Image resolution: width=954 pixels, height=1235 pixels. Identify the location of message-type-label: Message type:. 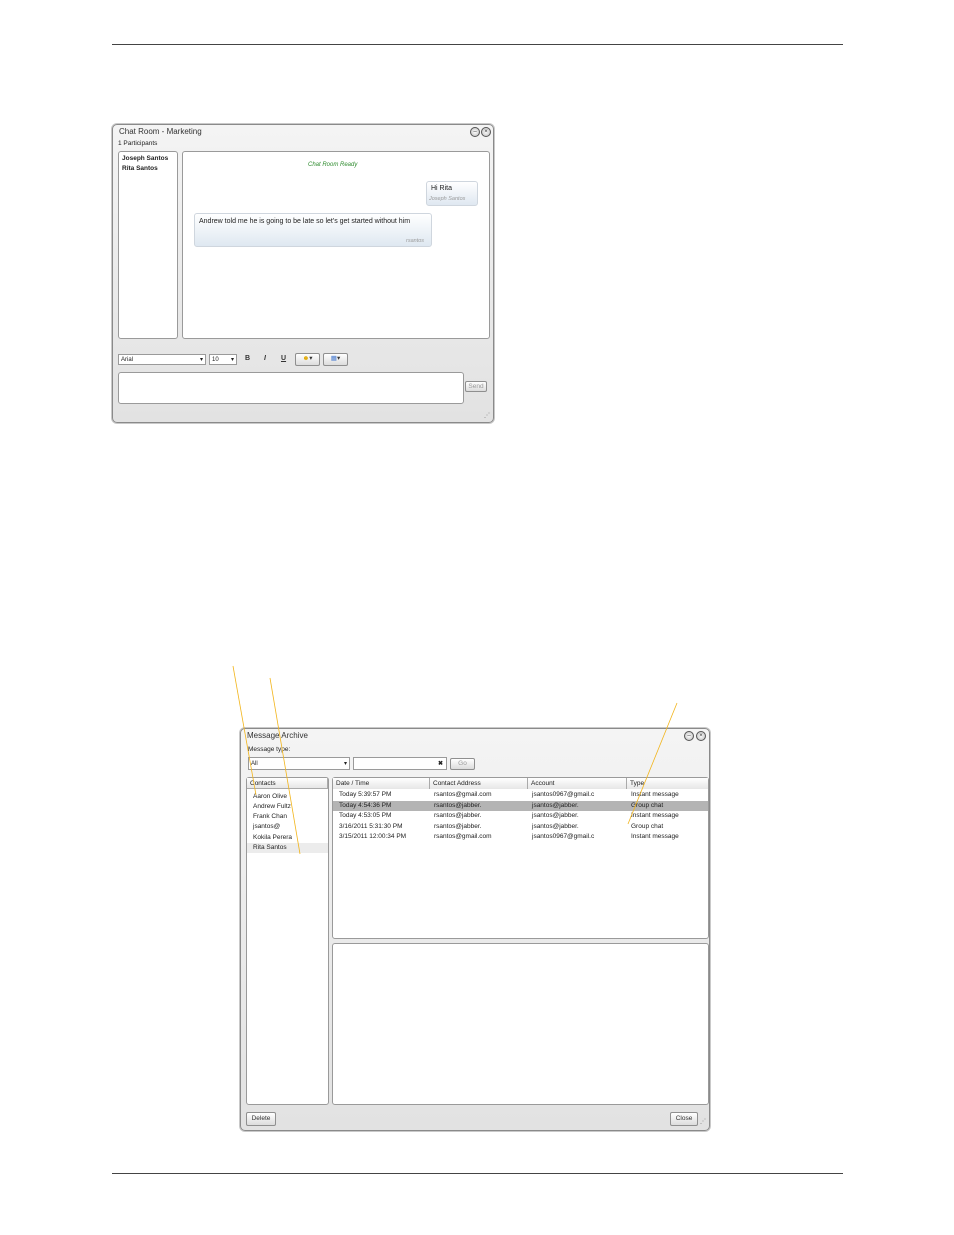
(269, 749).